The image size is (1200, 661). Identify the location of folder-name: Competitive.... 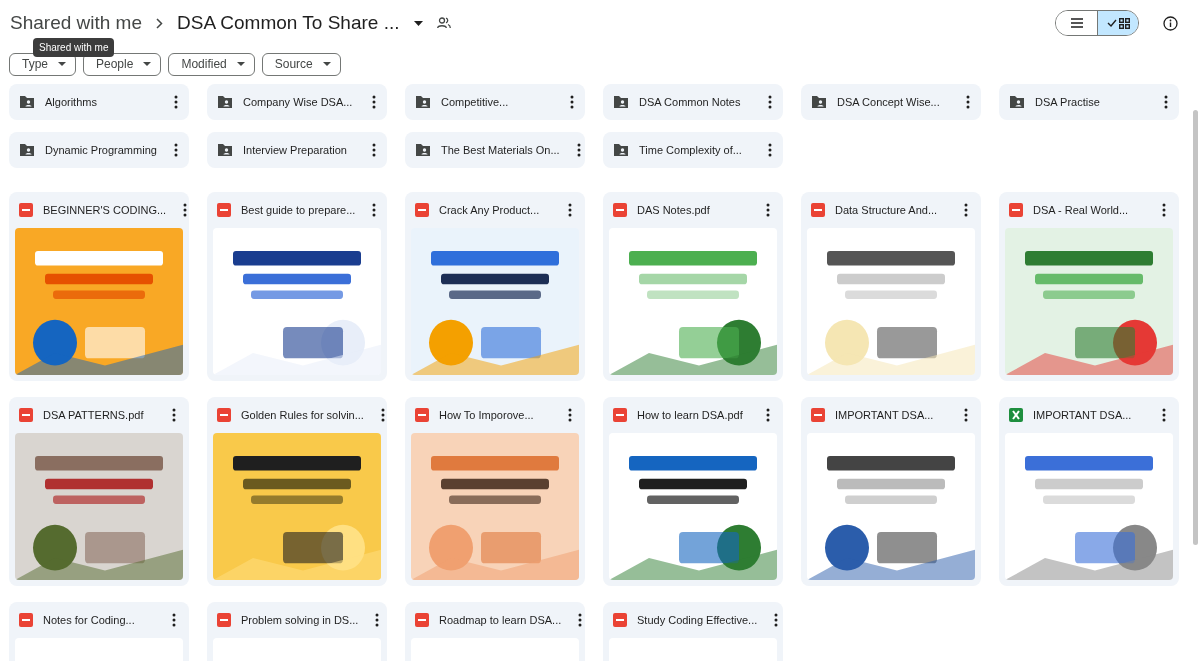
(475, 102).